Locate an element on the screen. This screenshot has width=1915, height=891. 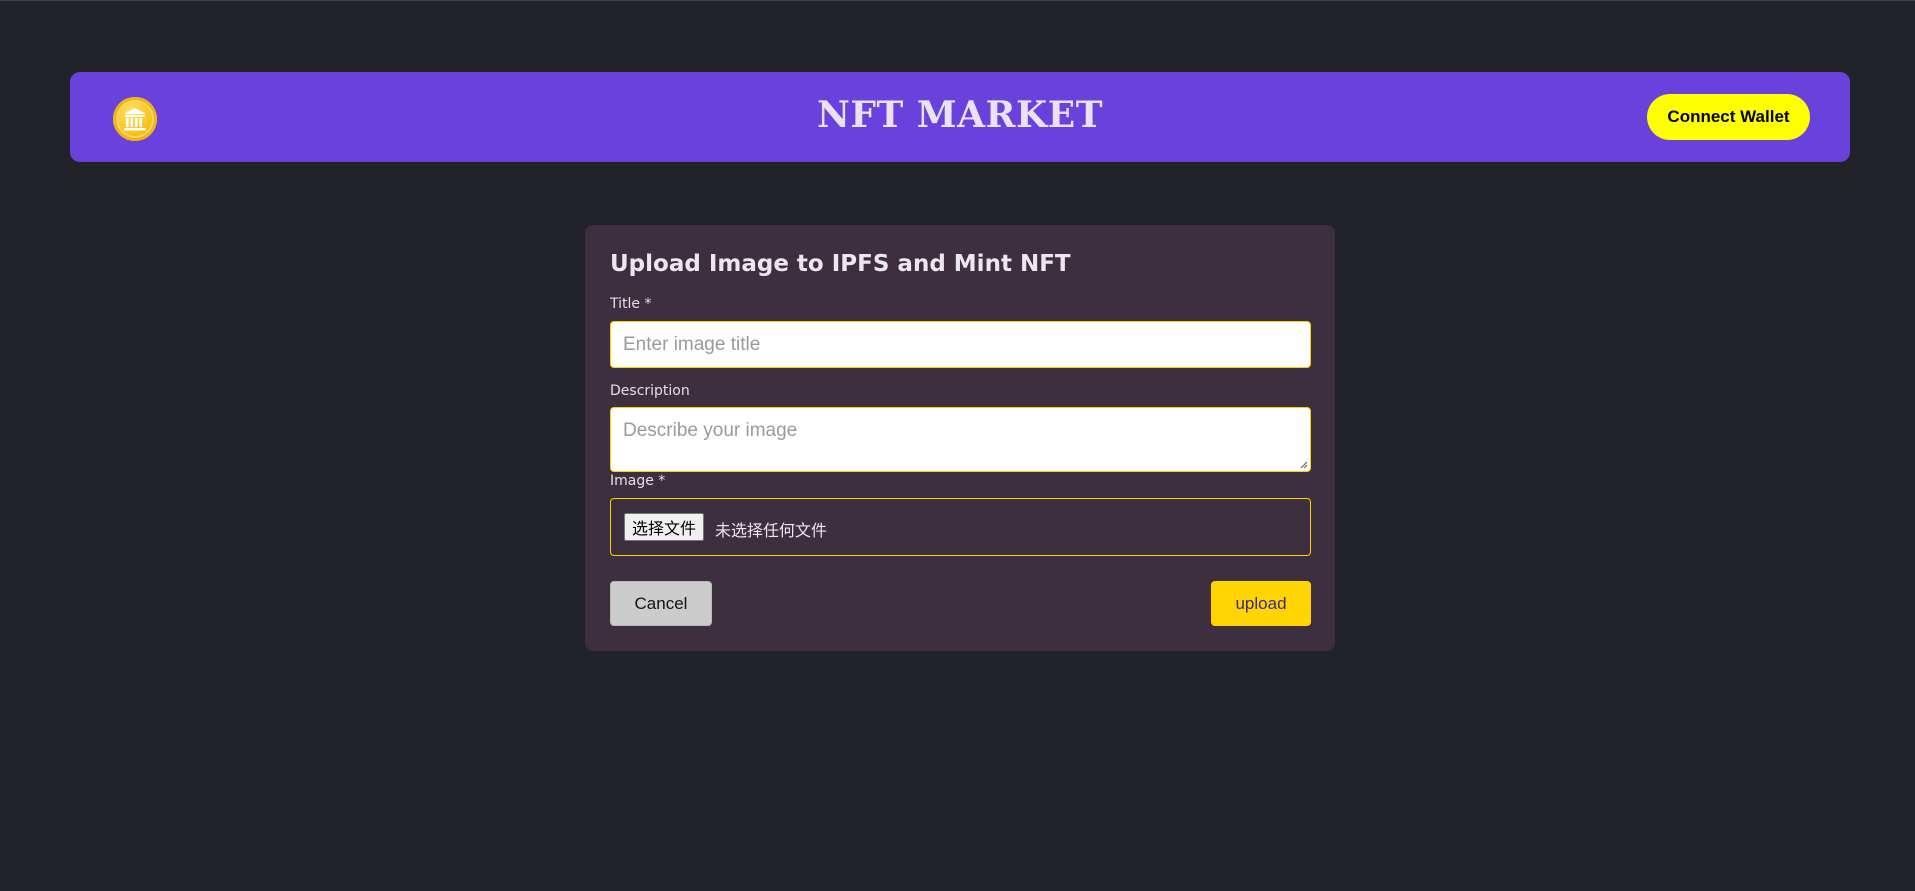
brand-title: NFT MARKET is located at coordinates (959, 115).